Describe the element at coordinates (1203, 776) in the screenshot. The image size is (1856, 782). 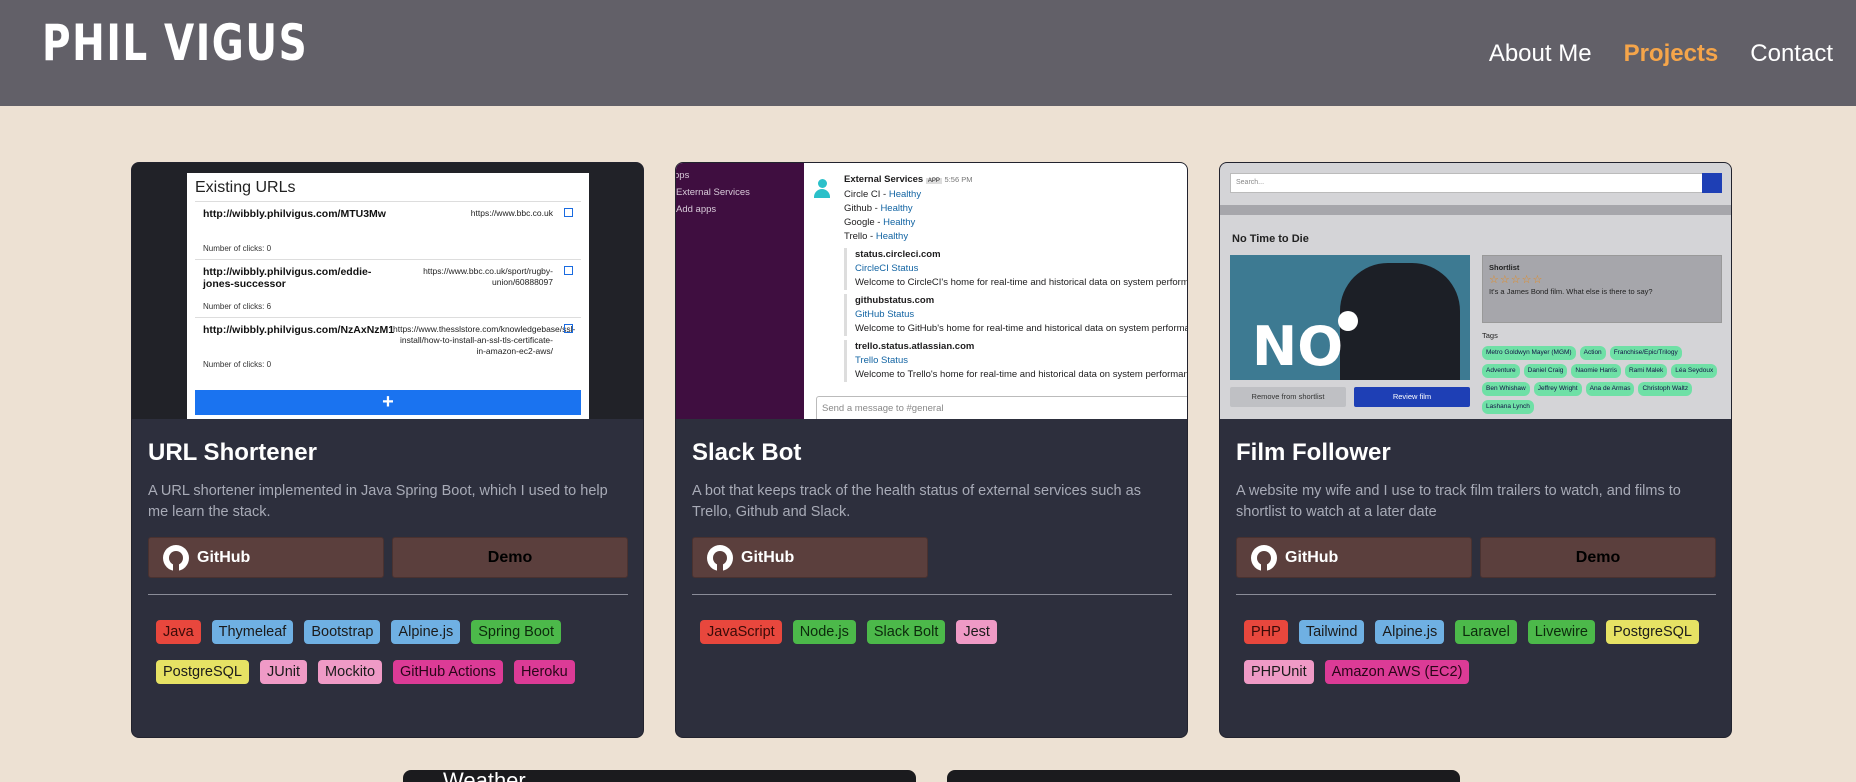
I see `project-card` at that location.